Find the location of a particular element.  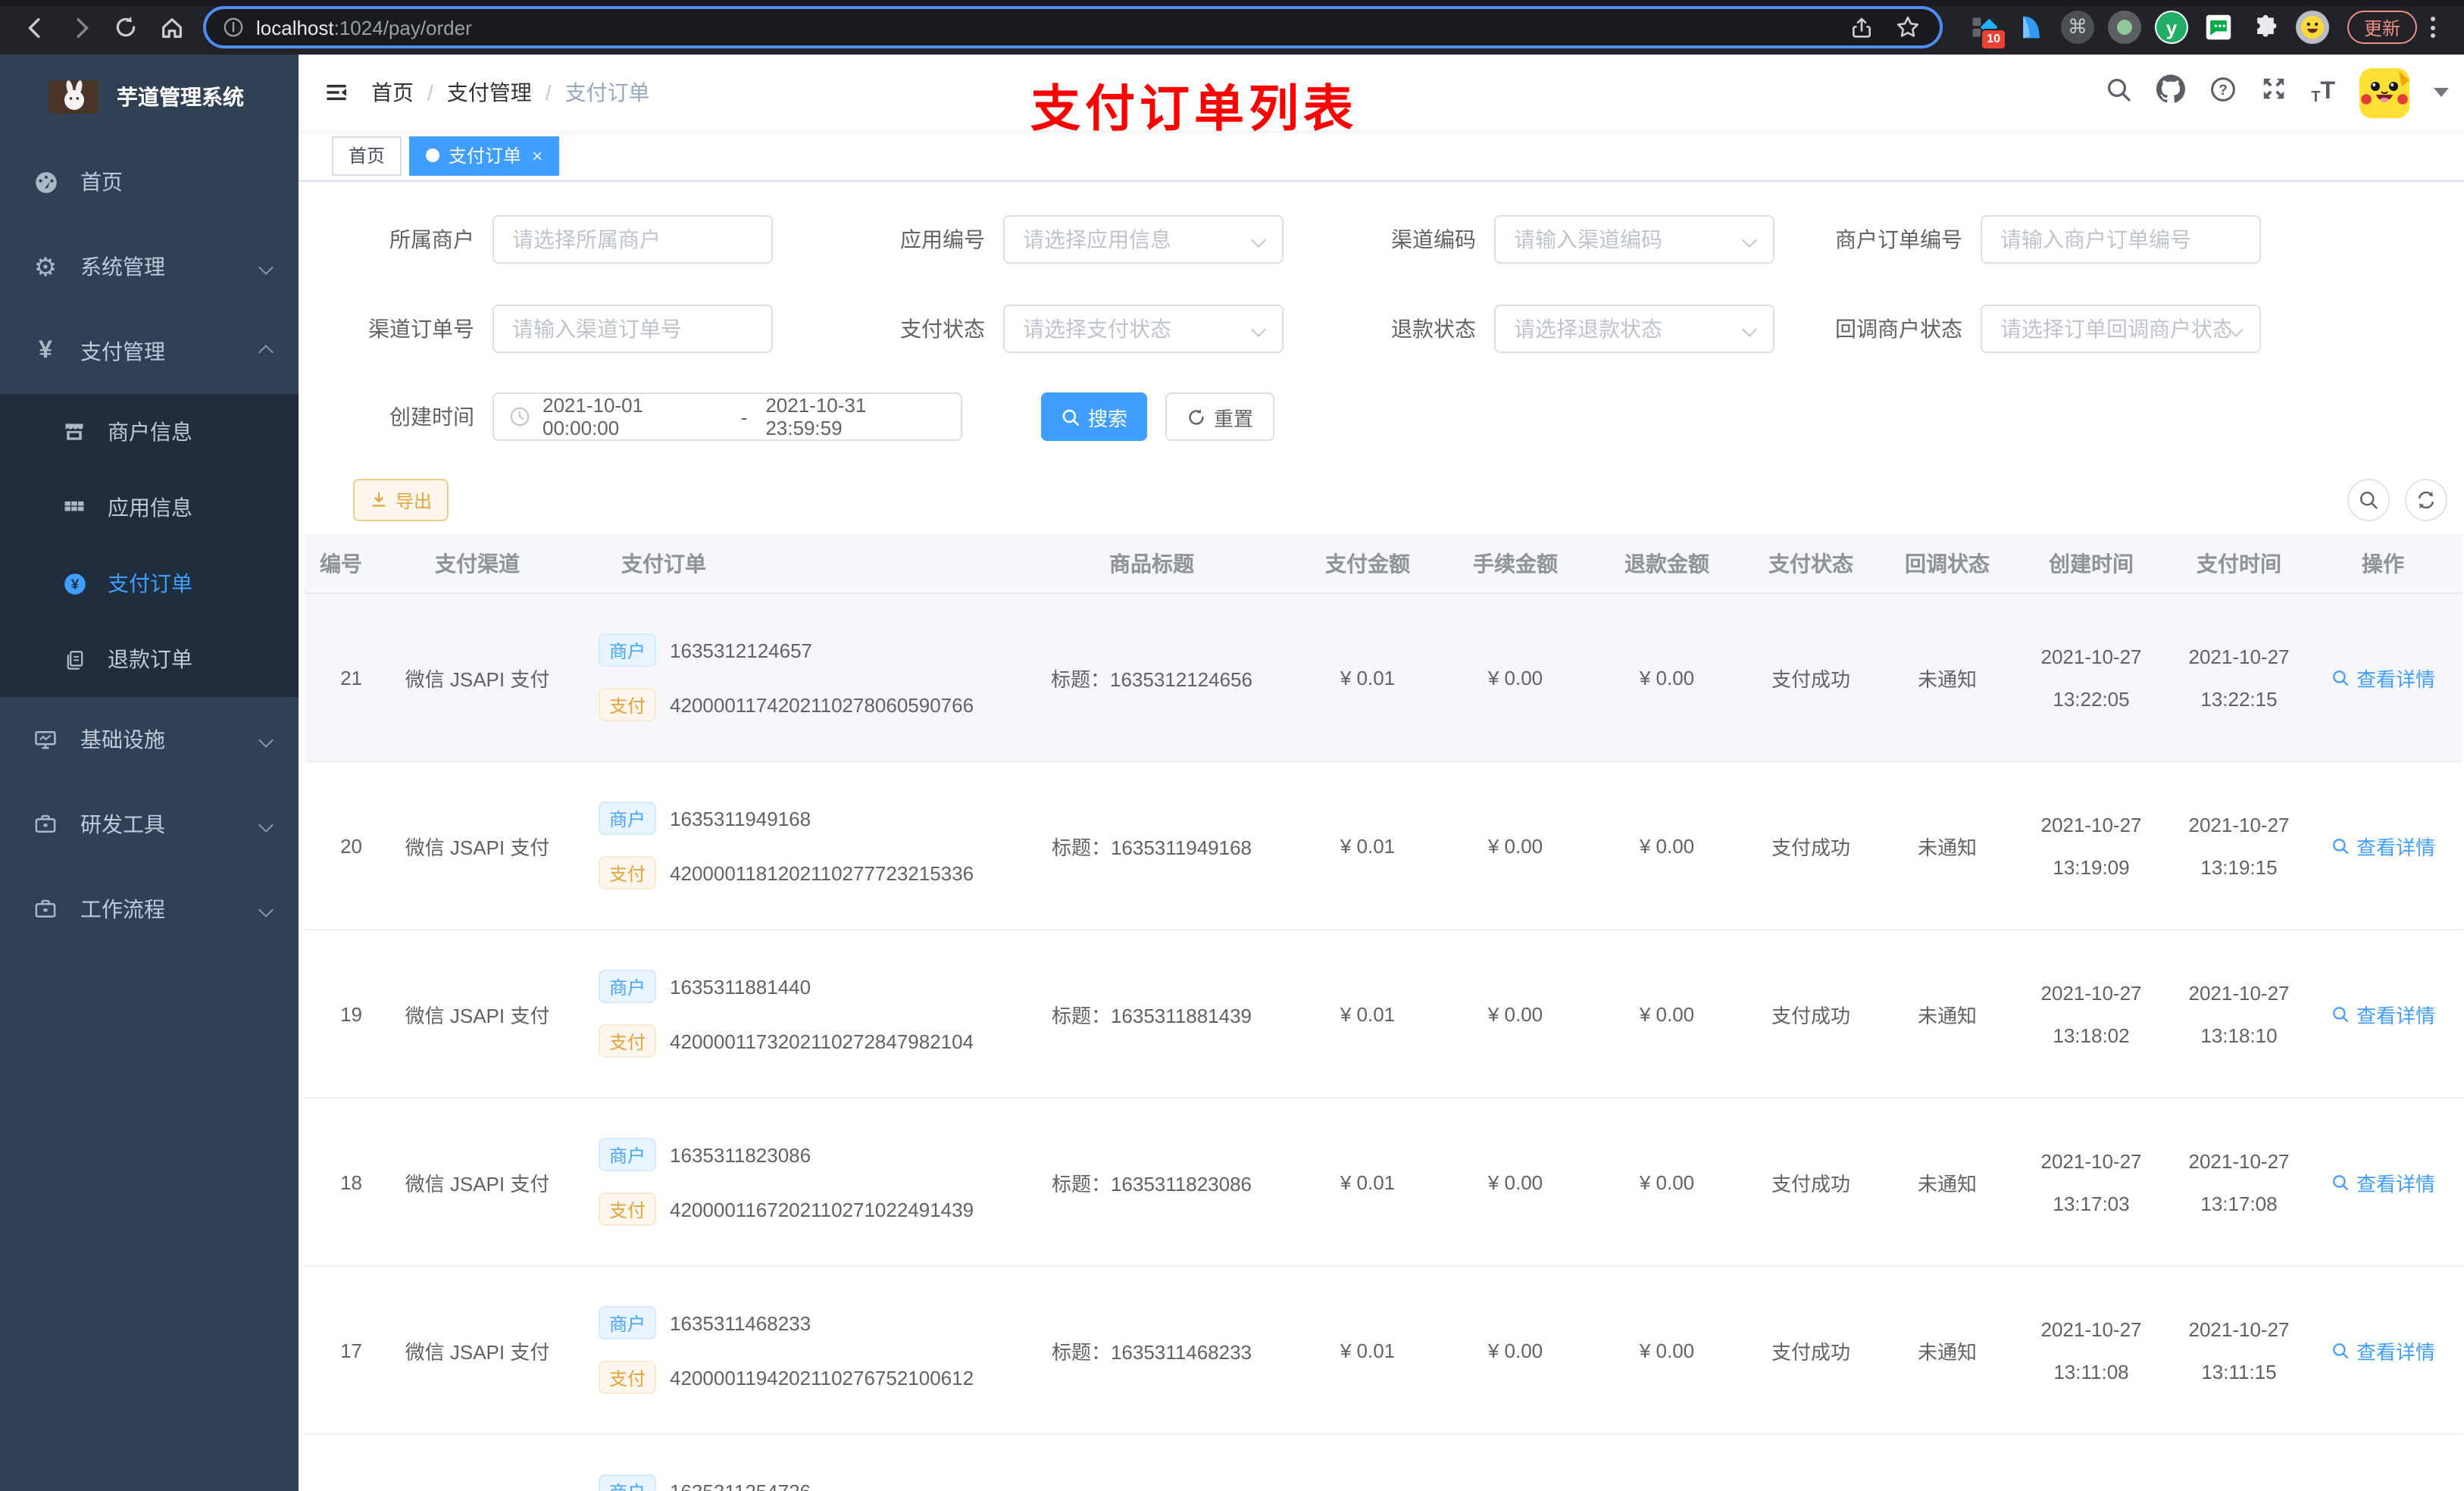

extension-sketch-icon is located at coordinates (2030, 27).